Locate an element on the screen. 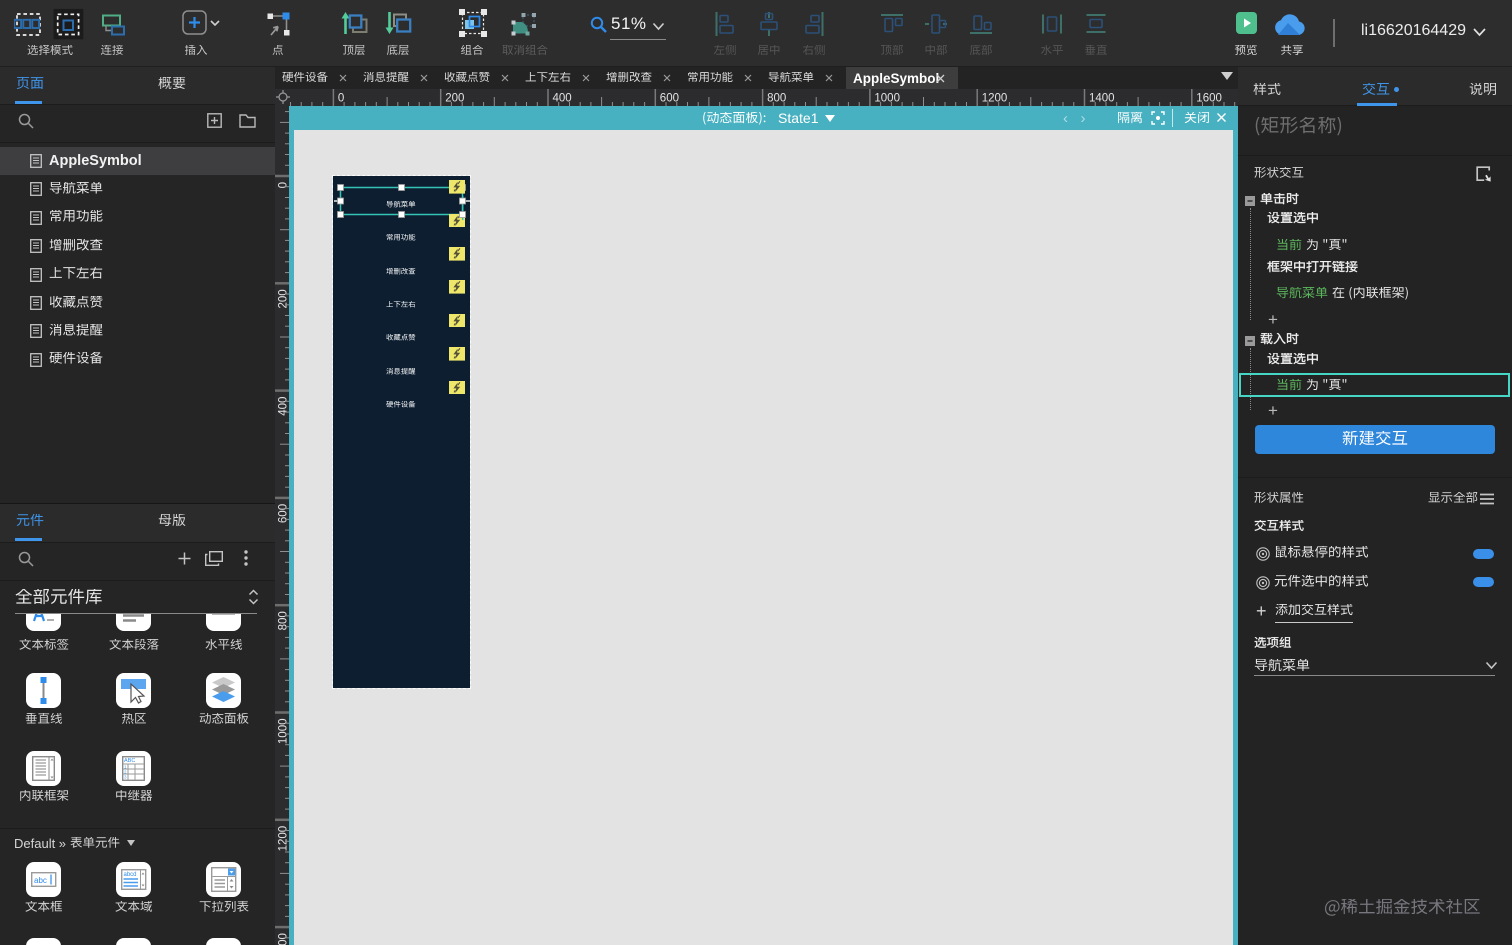 Image resolution: width=1512 pixels, height=945 pixels. svg-text: 1600 is located at coordinates (1209, 99).